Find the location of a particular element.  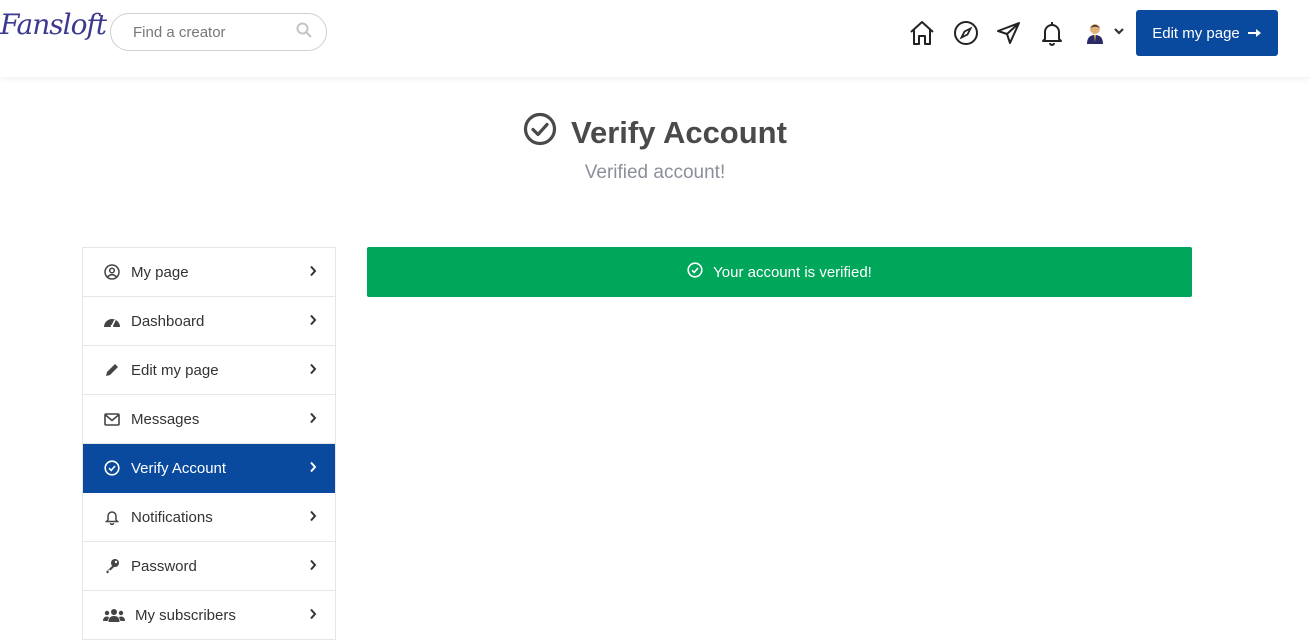

page-title: Verify Account is located at coordinates (679, 132).